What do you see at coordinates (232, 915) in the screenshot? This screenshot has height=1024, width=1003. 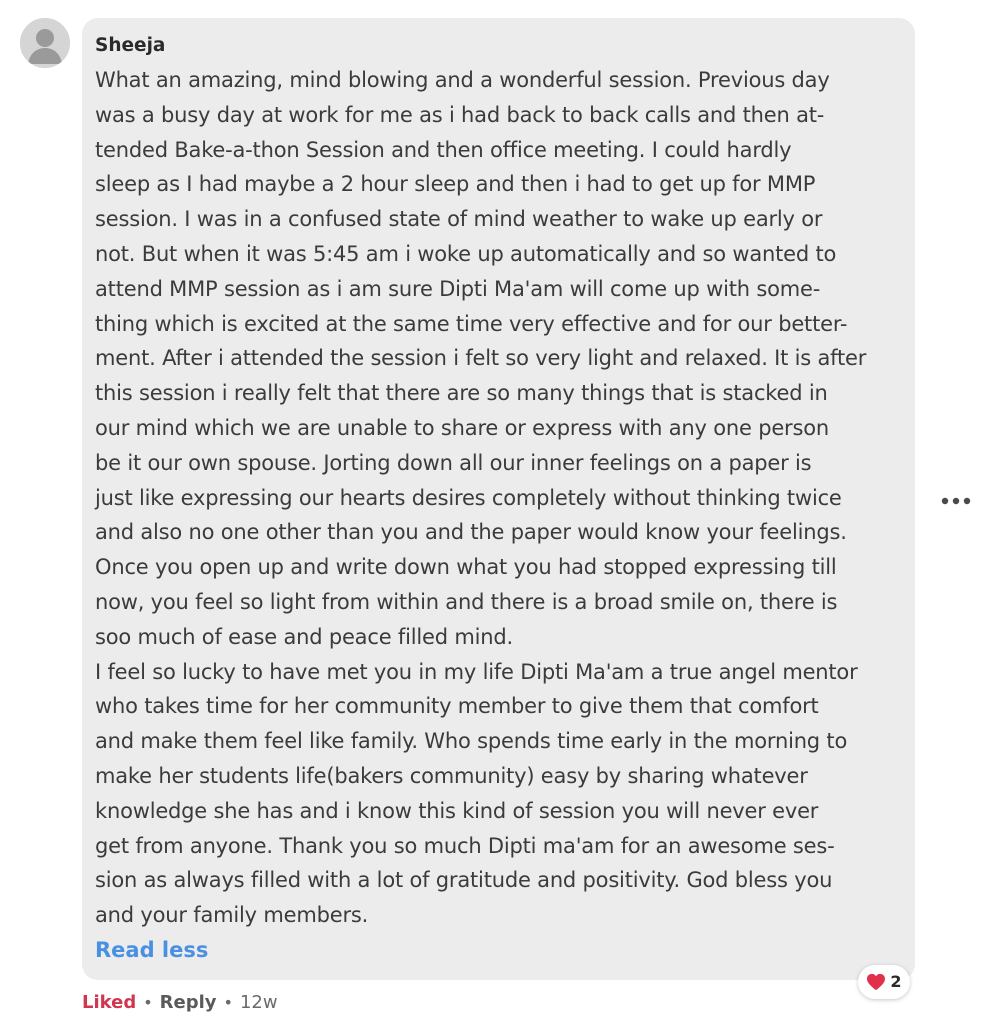 I see `comment-line: and your family members.` at bounding box center [232, 915].